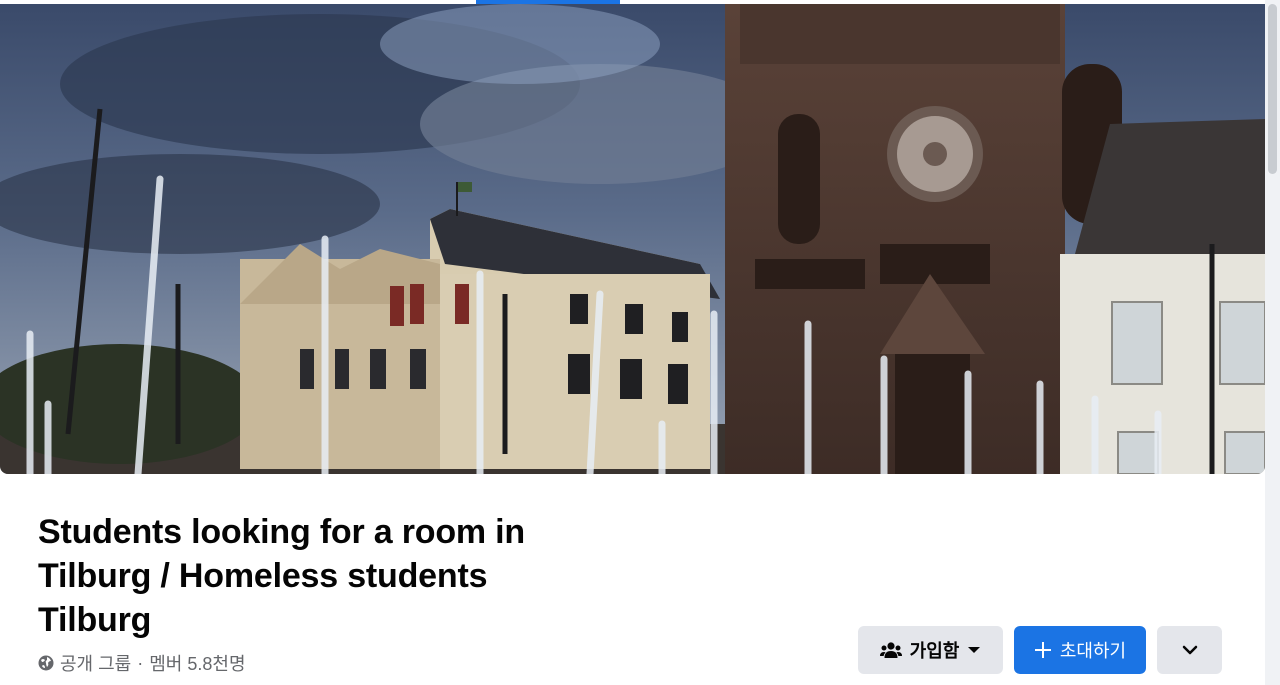 This screenshot has height=685, width=1280. I want to click on group-members-icon, so click(890, 650).